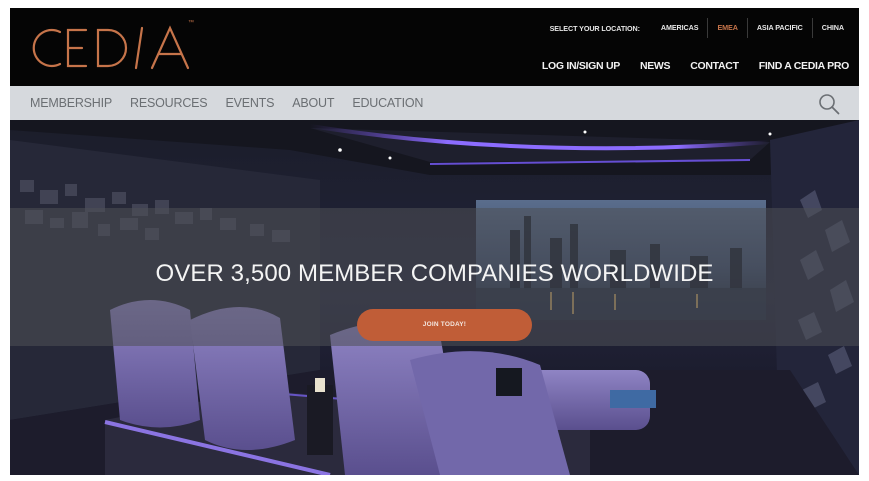 The image size is (869, 481). I want to click on join-today-button: JOIN TODAY!, so click(444, 325).